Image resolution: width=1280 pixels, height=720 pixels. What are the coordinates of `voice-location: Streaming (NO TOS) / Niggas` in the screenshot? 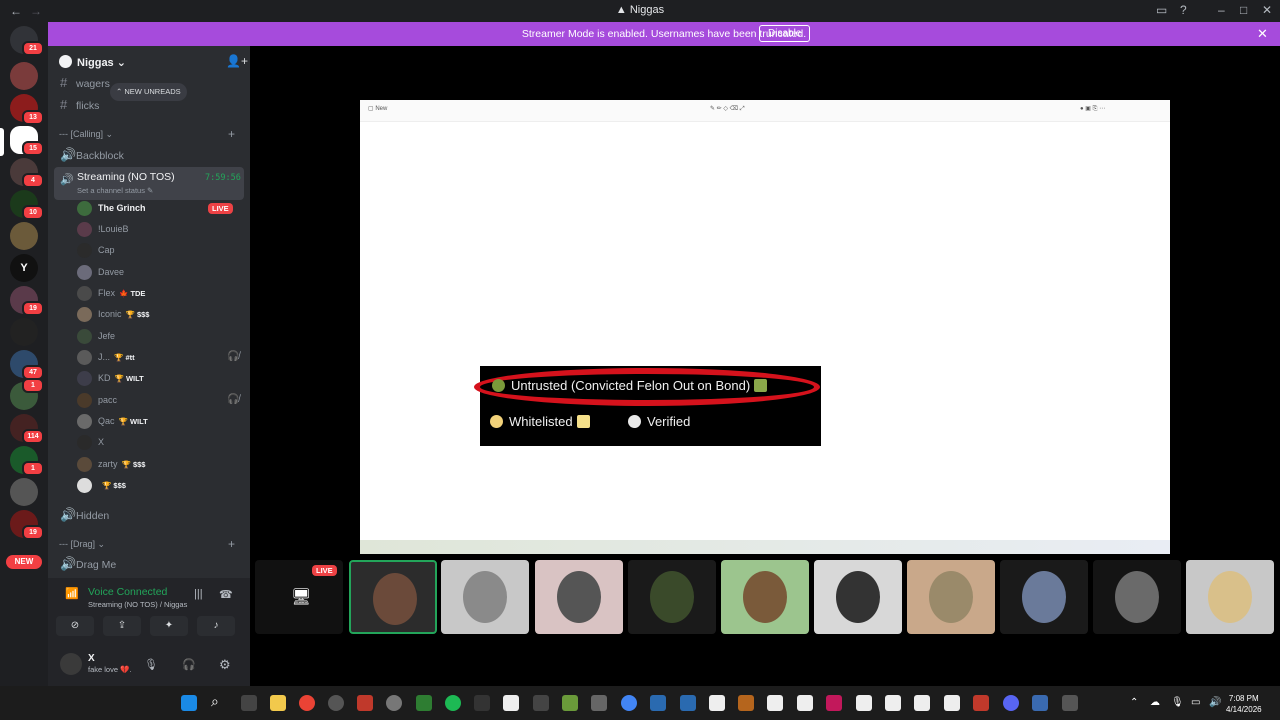 It's located at (137, 604).